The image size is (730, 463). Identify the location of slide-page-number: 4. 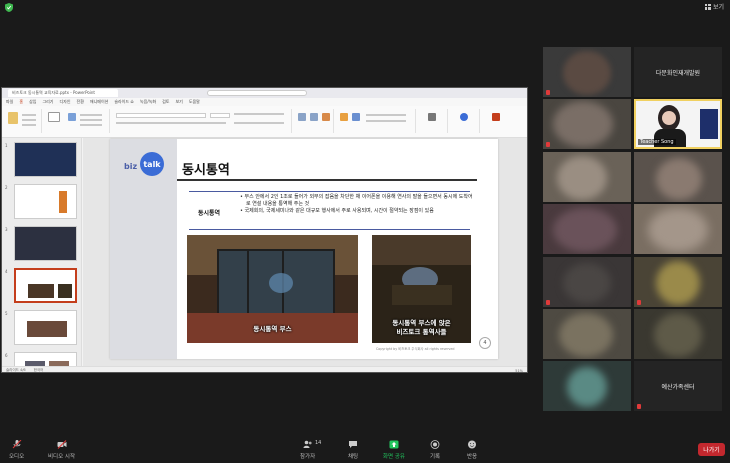
(485, 343).